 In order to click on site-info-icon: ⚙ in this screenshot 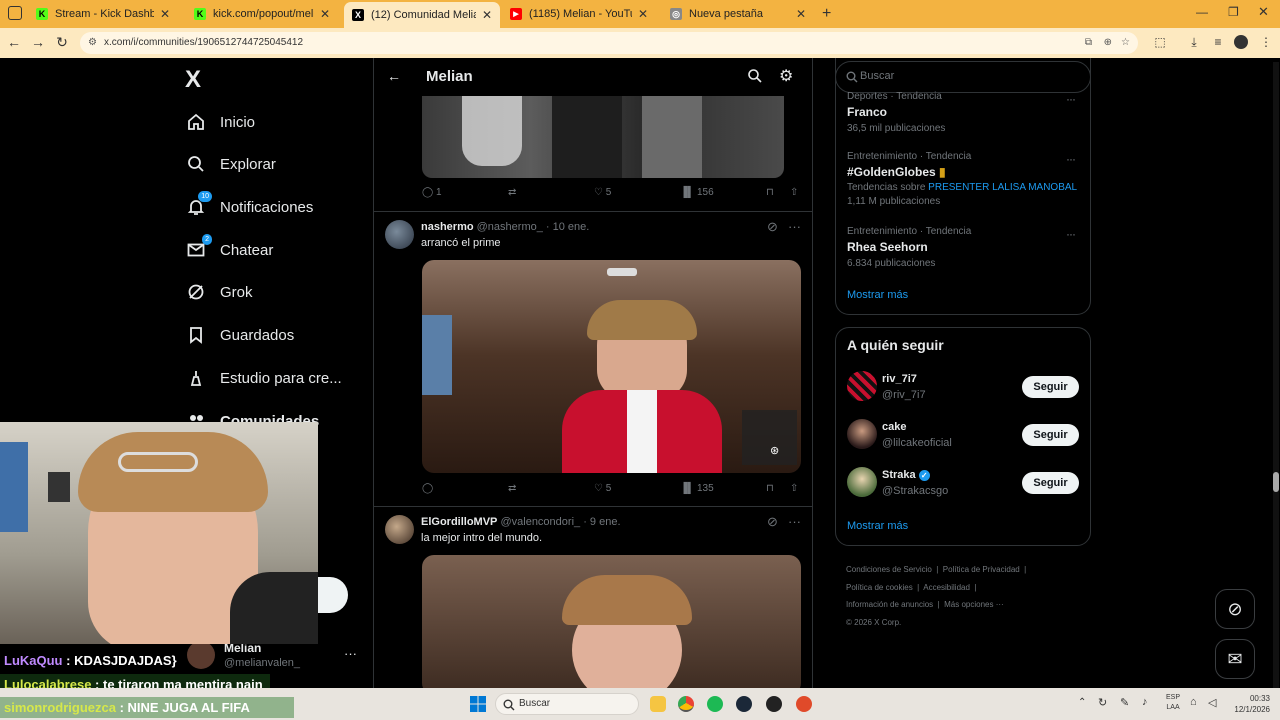, I will do `click(92, 43)`.